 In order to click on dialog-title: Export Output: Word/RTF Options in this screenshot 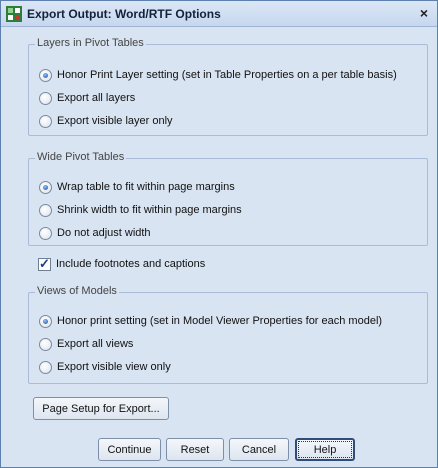, I will do `click(124, 14)`.